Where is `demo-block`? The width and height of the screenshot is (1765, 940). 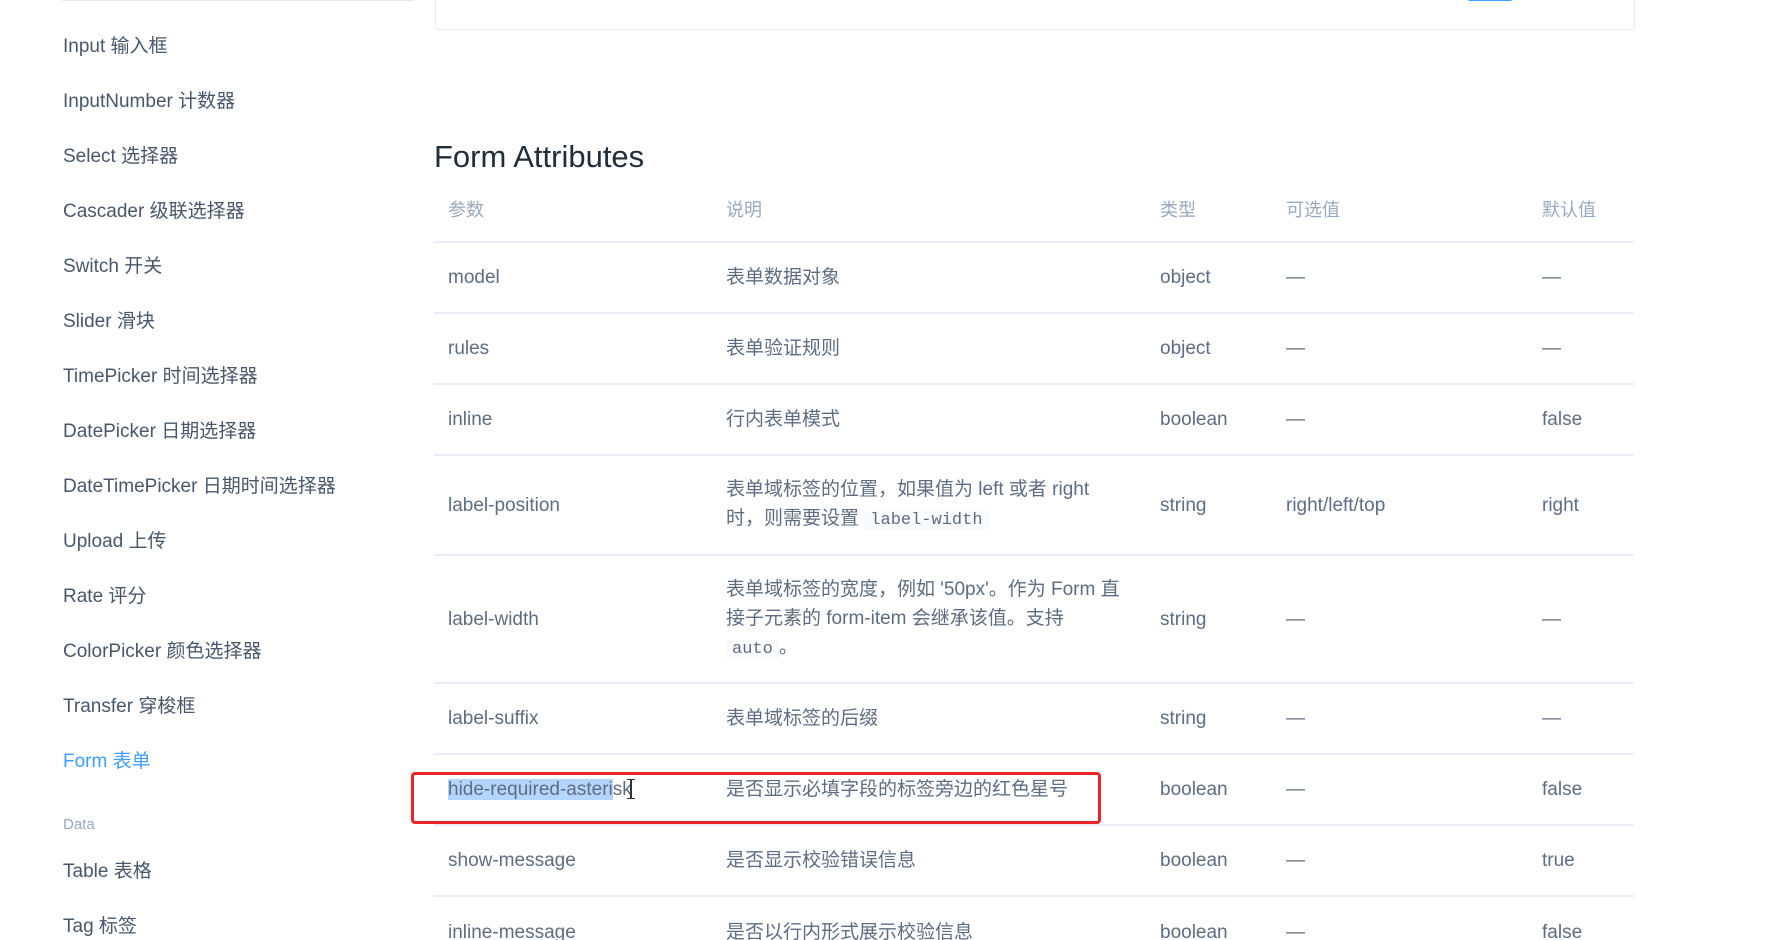 demo-block is located at coordinates (1035, 15).